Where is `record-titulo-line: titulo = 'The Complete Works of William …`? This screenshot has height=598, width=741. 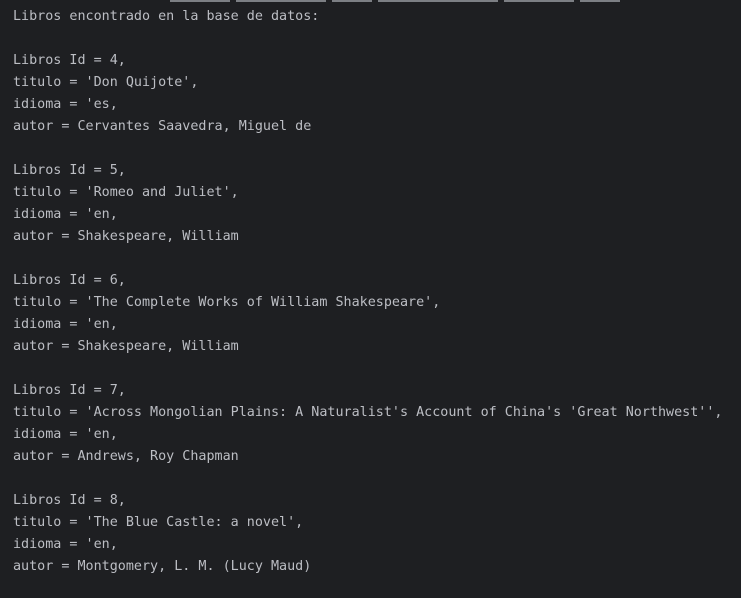
record-titulo-line: titulo = 'The Complete Works of William … is located at coordinates (227, 302).